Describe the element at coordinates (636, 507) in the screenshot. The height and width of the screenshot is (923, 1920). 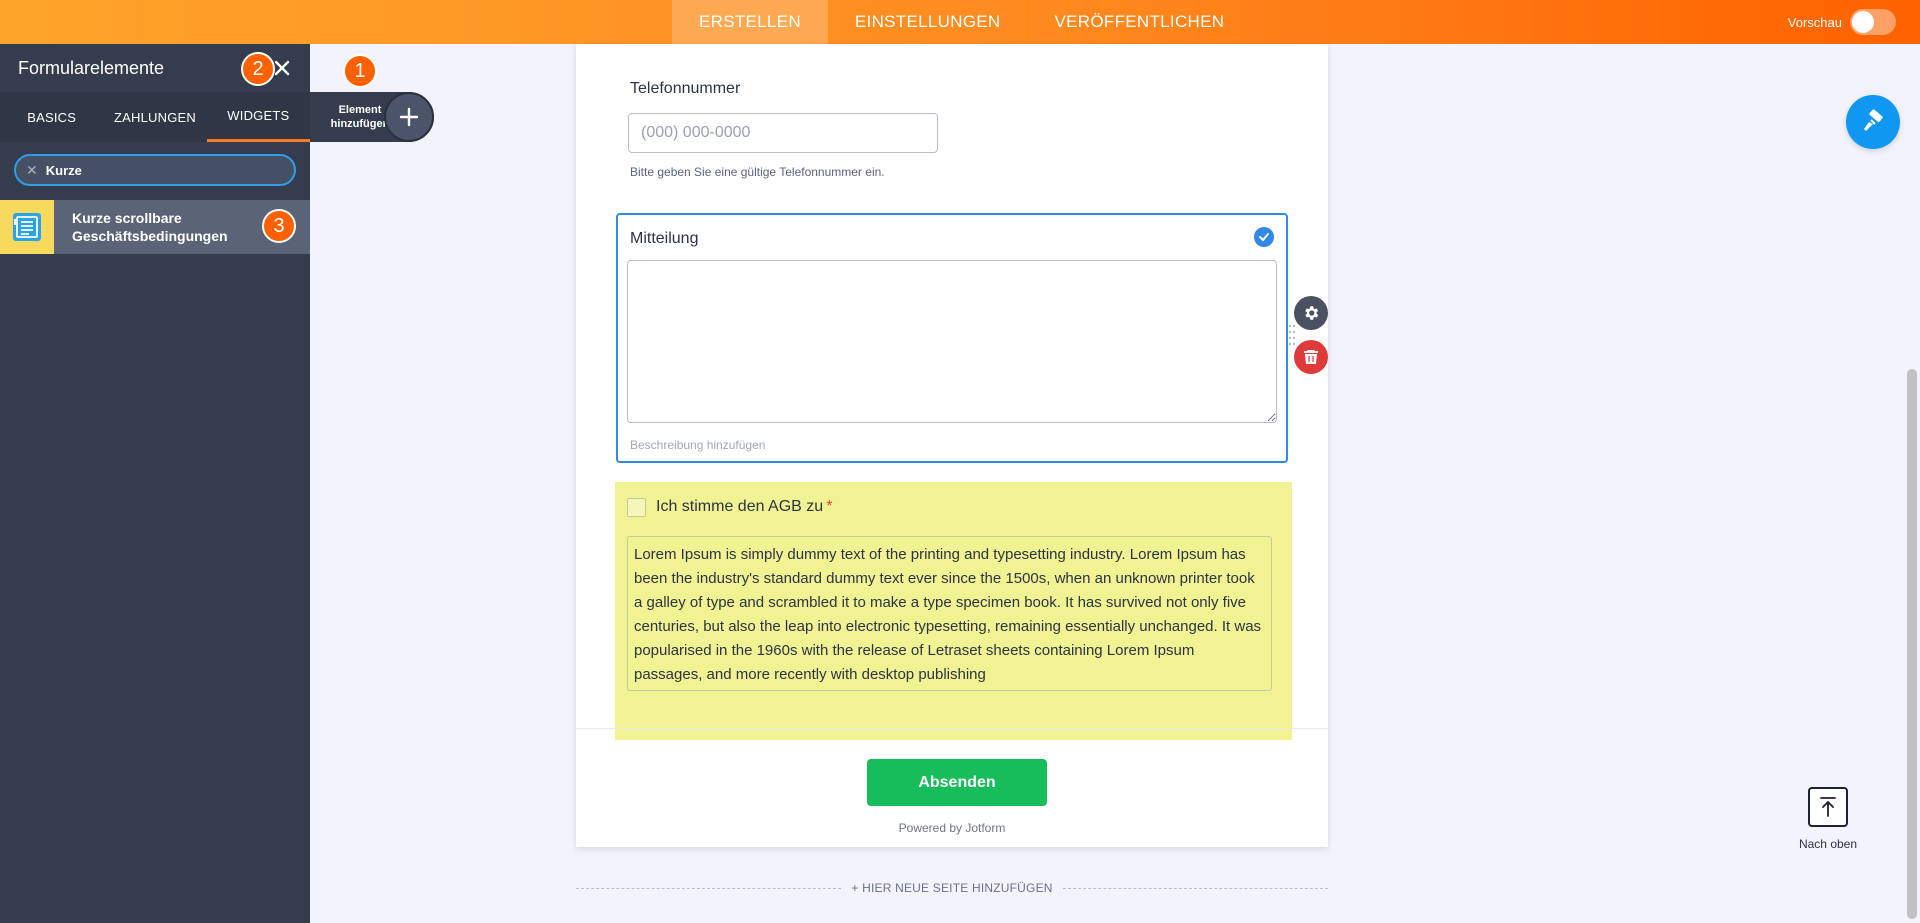
I see `terms-checkbox` at that location.